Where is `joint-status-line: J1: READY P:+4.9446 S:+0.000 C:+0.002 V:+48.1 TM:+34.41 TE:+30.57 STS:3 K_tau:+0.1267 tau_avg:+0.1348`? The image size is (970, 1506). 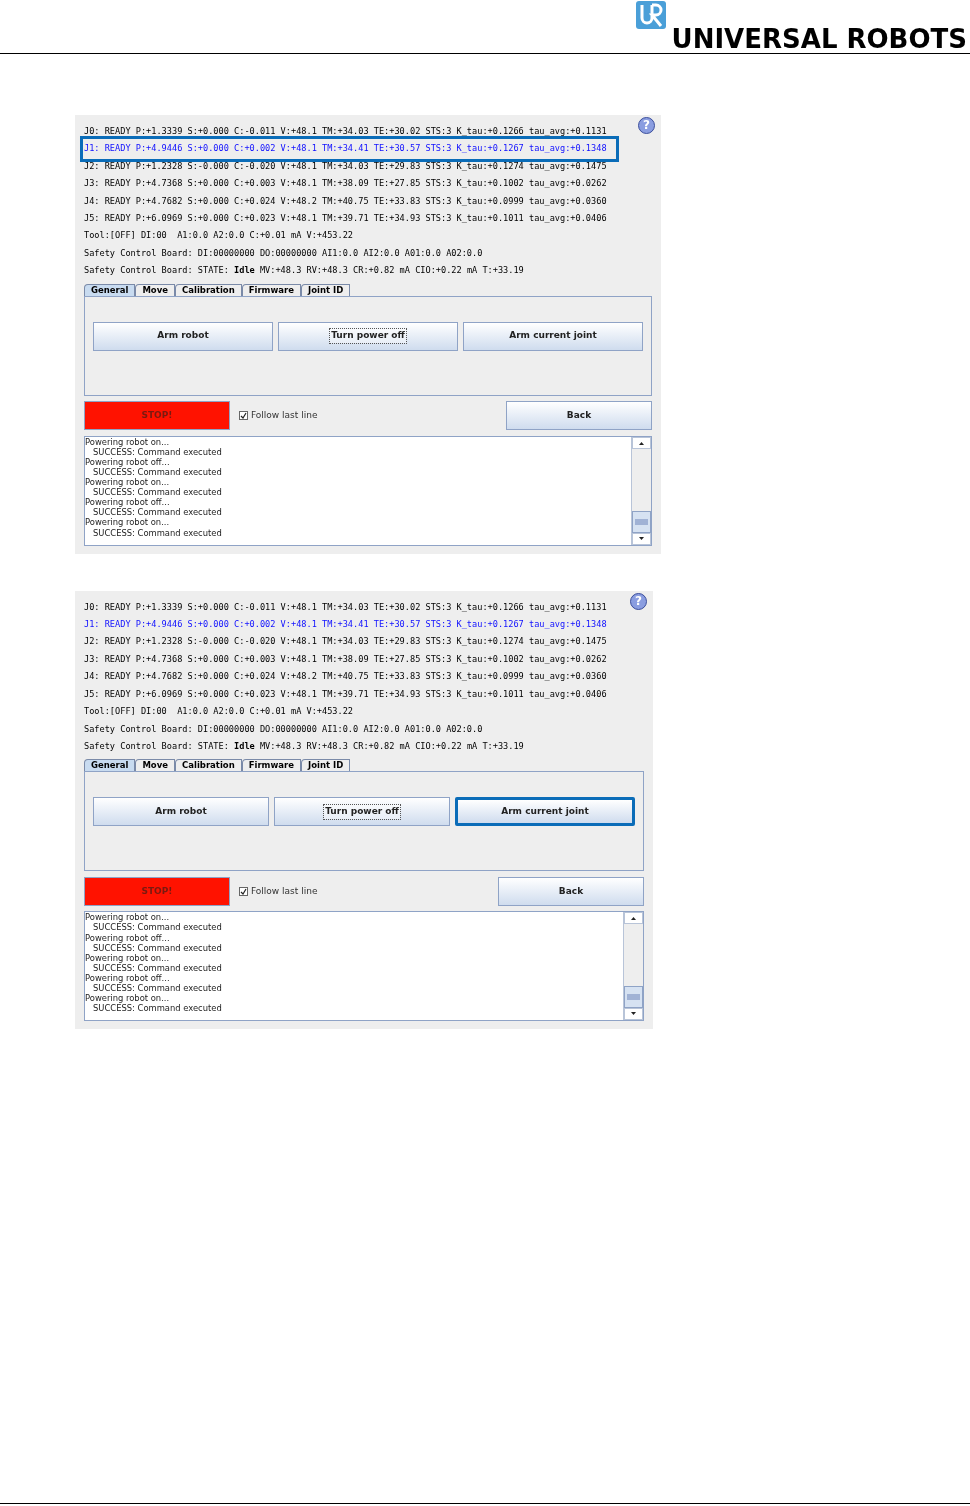 joint-status-line: J1: READY P:+4.9446 S:+0.000 C:+0.002 V:+48.1 TM:+34.41 TE:+30.57 STS:3 K_tau:+0.1267 tau_avg:+0.1348 is located at coordinates (345, 625).